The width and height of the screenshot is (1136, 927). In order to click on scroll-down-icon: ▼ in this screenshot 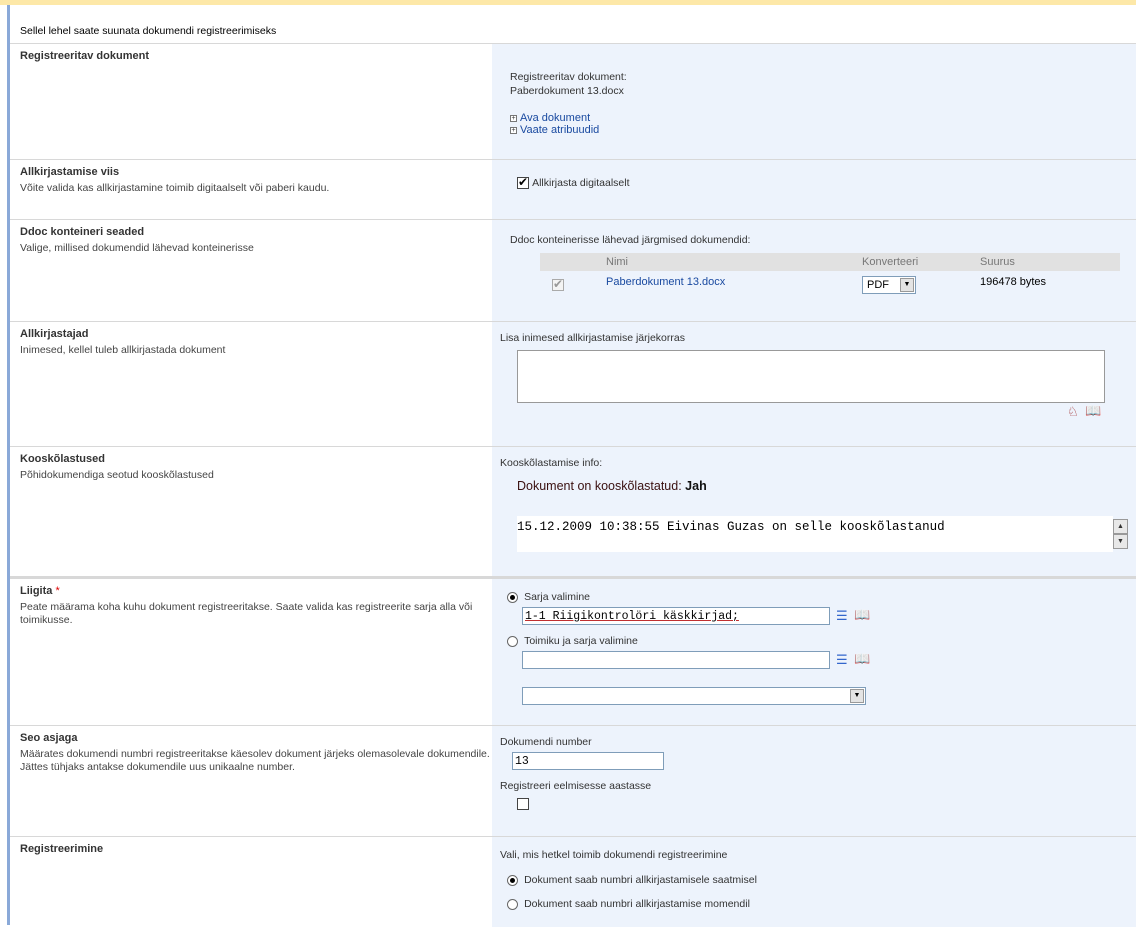, I will do `click(1120, 541)`.